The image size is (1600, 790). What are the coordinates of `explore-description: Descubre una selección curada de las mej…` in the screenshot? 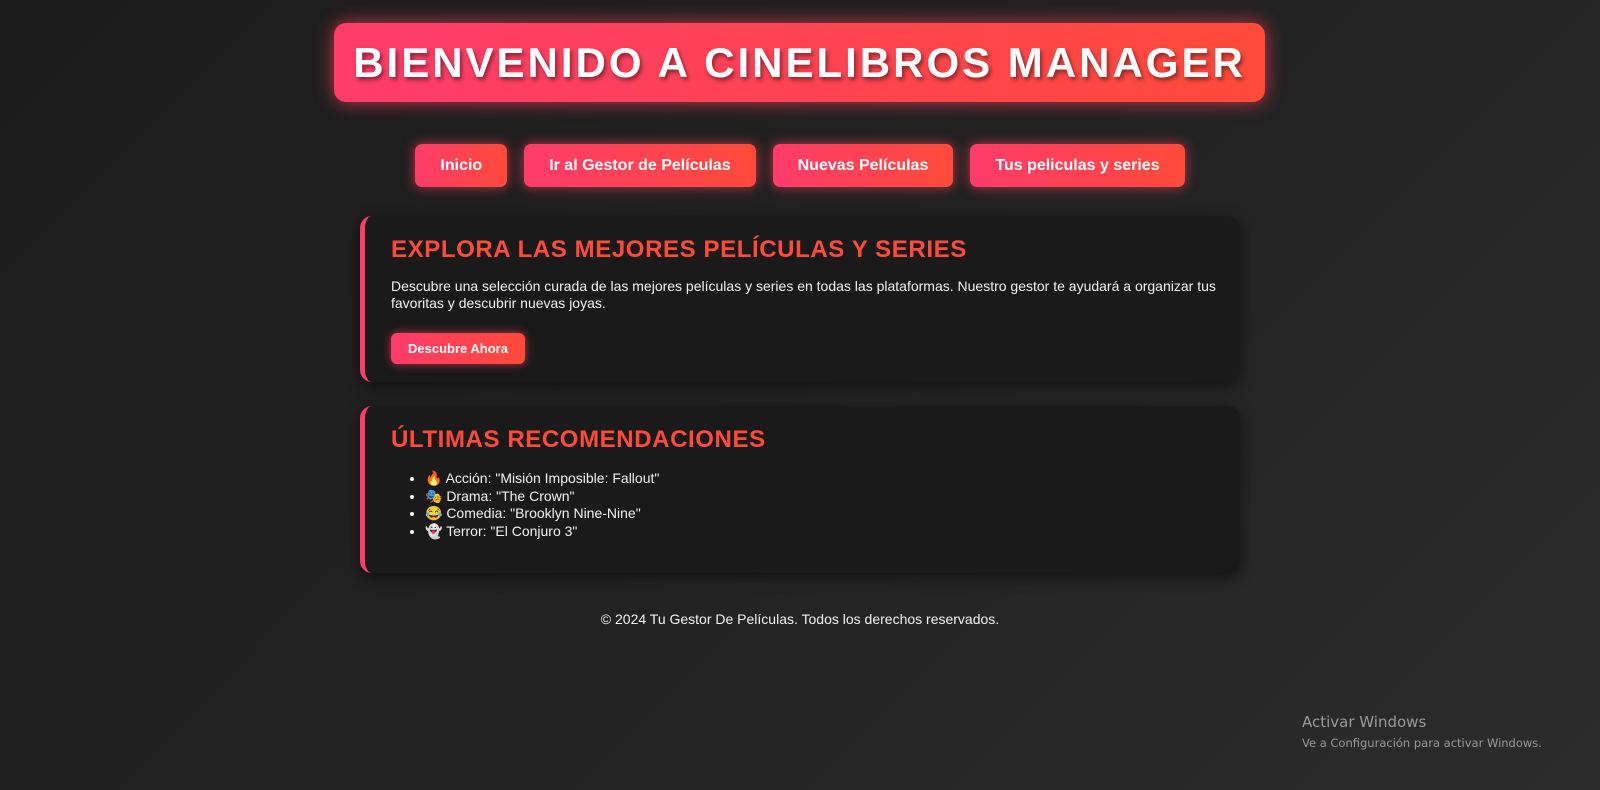 It's located at (803, 294).